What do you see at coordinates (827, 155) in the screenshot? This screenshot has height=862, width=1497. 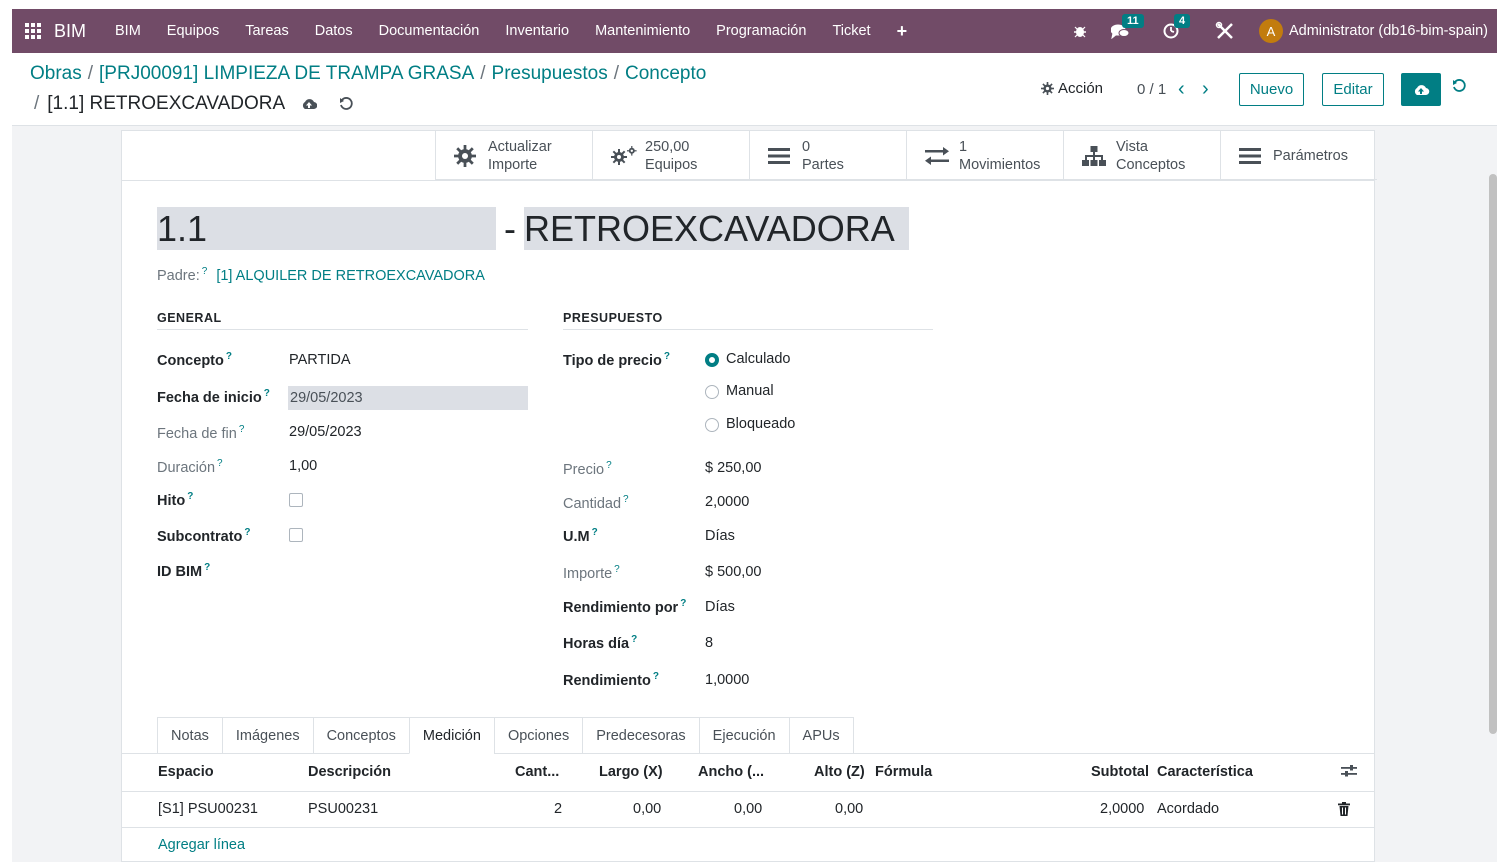 I see `parts-button: 0 Partes` at bounding box center [827, 155].